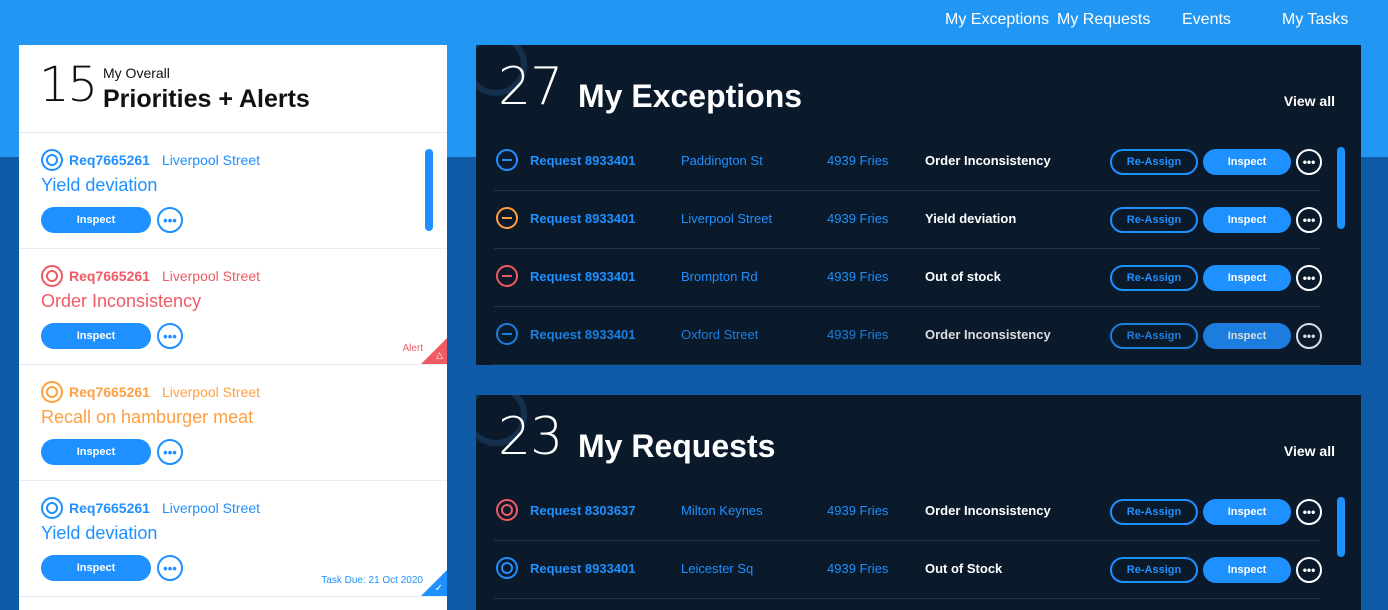  Describe the element at coordinates (690, 96) in the screenshot. I see `exceptions-title: My Exceptions` at that location.